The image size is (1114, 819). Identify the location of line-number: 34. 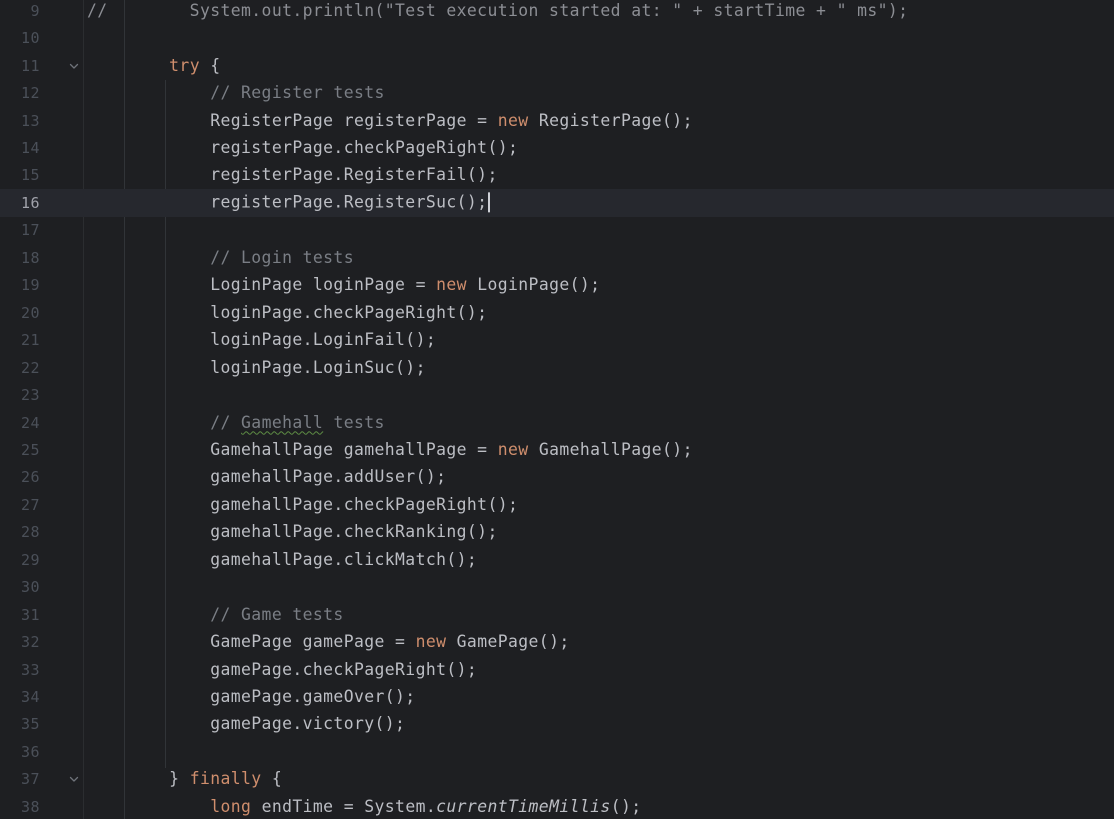
(20, 697).